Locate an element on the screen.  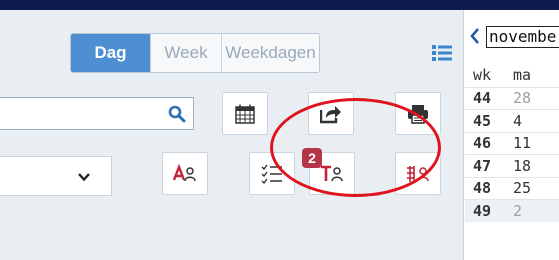
view-week-button: Week is located at coordinates (185, 53).